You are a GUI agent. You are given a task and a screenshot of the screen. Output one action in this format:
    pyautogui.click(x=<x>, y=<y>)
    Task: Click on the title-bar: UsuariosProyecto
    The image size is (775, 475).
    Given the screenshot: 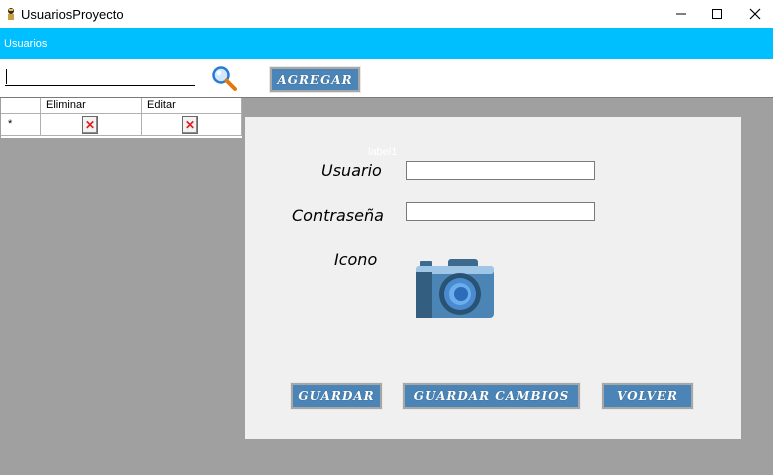 What is the action you would take?
    pyautogui.click(x=387, y=14)
    